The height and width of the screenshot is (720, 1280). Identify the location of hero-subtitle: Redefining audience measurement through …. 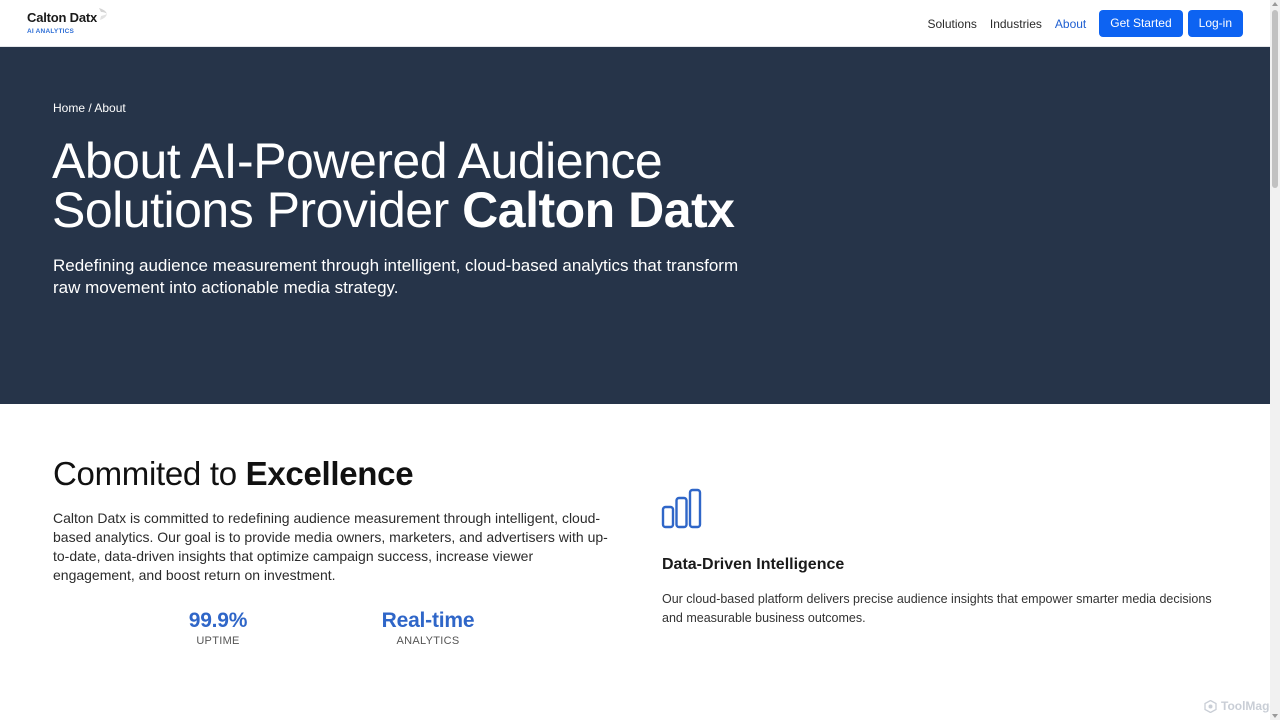
(396, 276).